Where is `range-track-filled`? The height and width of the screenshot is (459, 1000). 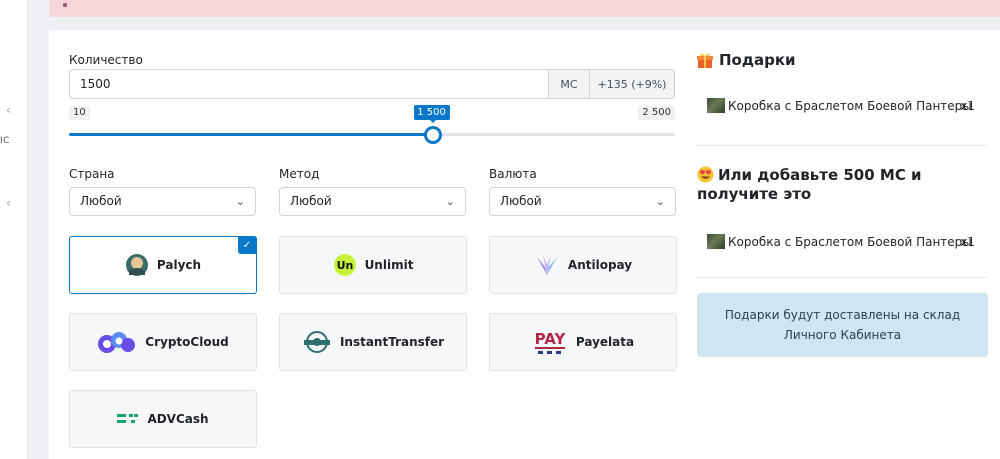
range-track-filled is located at coordinates (251, 134).